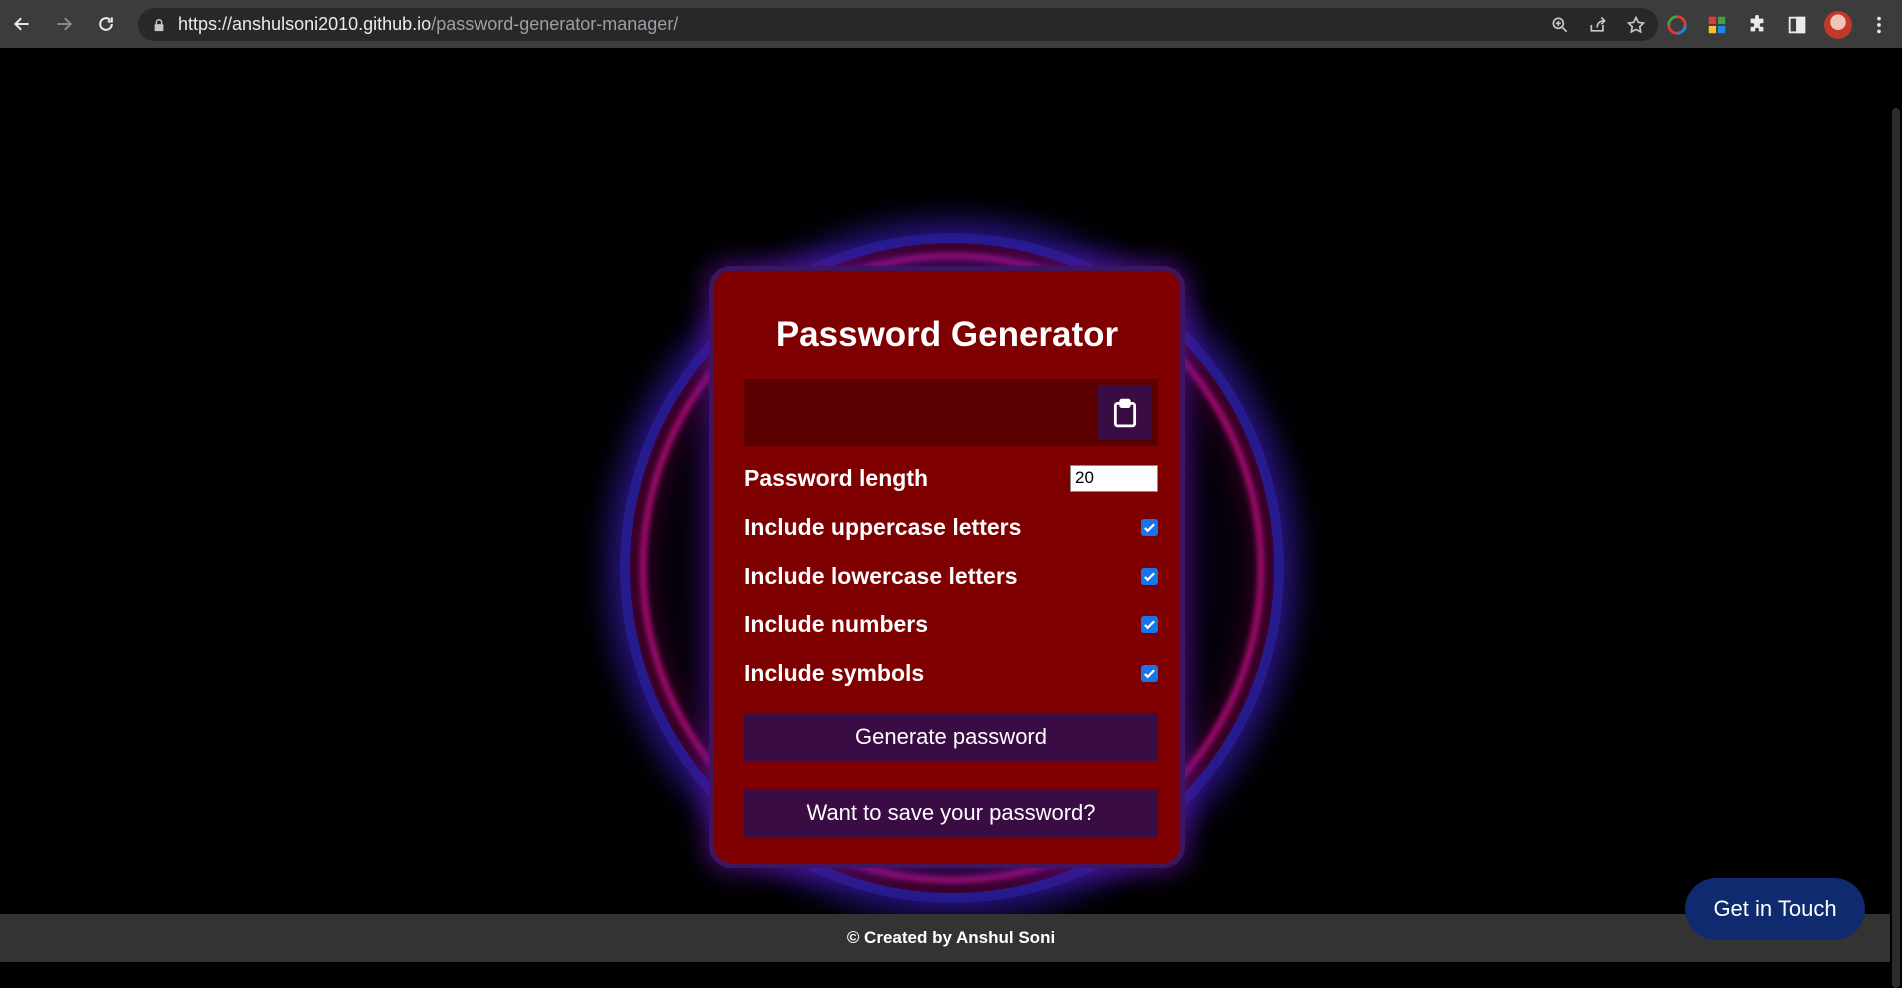 Image resolution: width=1902 pixels, height=988 pixels. I want to click on footer-credit: © Created by Anshul Soni, so click(951, 937).